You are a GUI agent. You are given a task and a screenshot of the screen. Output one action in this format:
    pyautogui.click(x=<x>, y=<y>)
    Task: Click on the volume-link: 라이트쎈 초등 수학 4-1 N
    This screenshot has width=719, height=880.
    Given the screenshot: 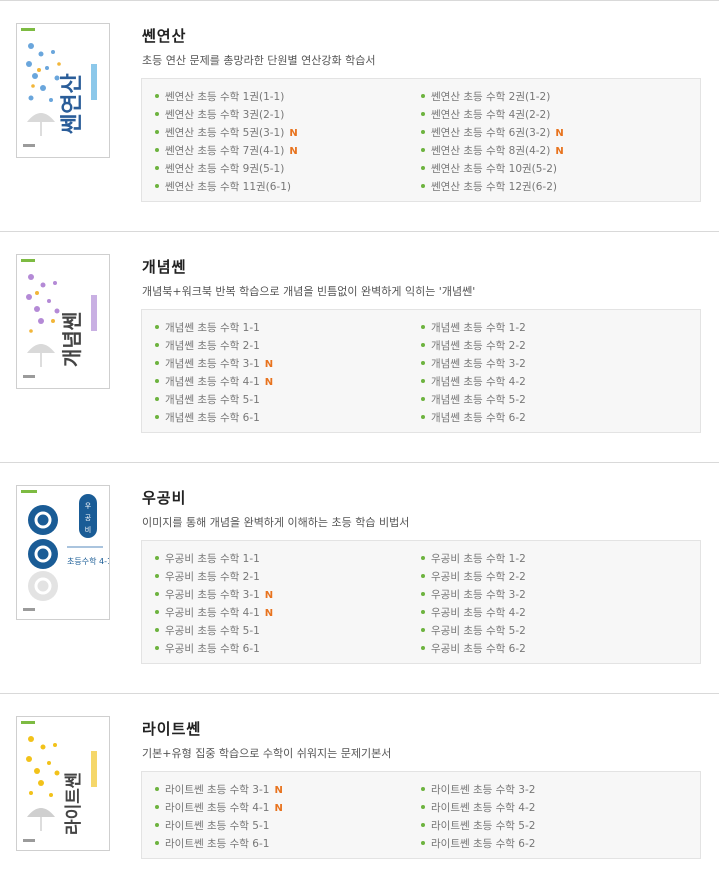 What is the action you would take?
    pyautogui.click(x=288, y=808)
    